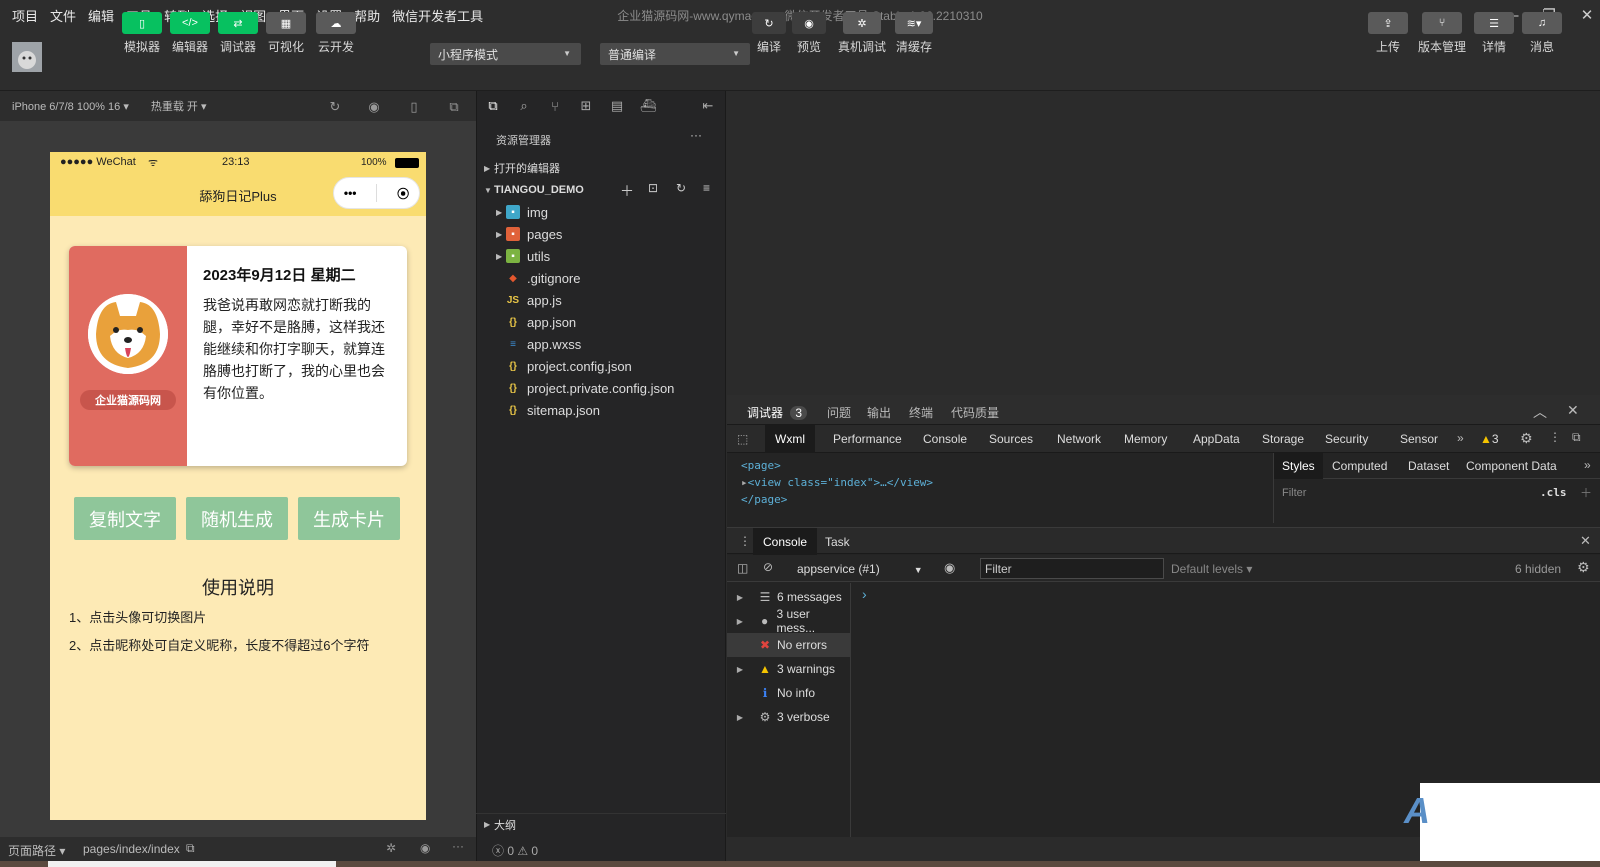 The width and height of the screenshot is (1600, 867). I want to click on generate-card-button: 生成卡片, so click(349, 518).